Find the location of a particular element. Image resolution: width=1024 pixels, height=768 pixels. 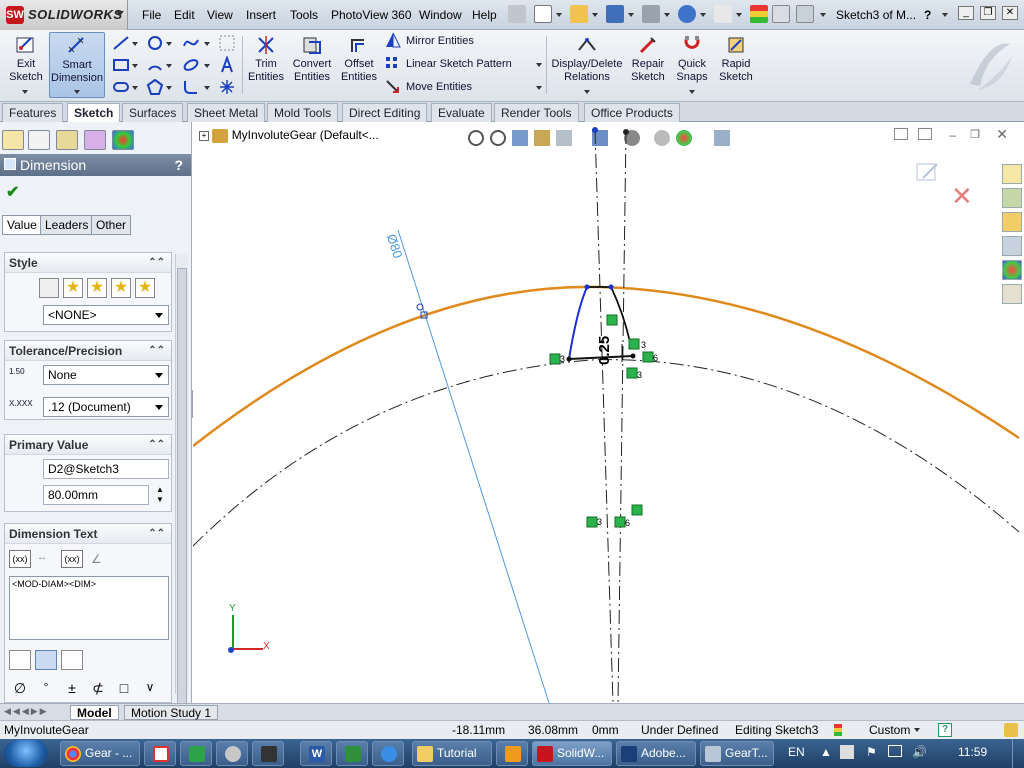

plus-minus-symbol-icon: ± is located at coordinates (72, 690).